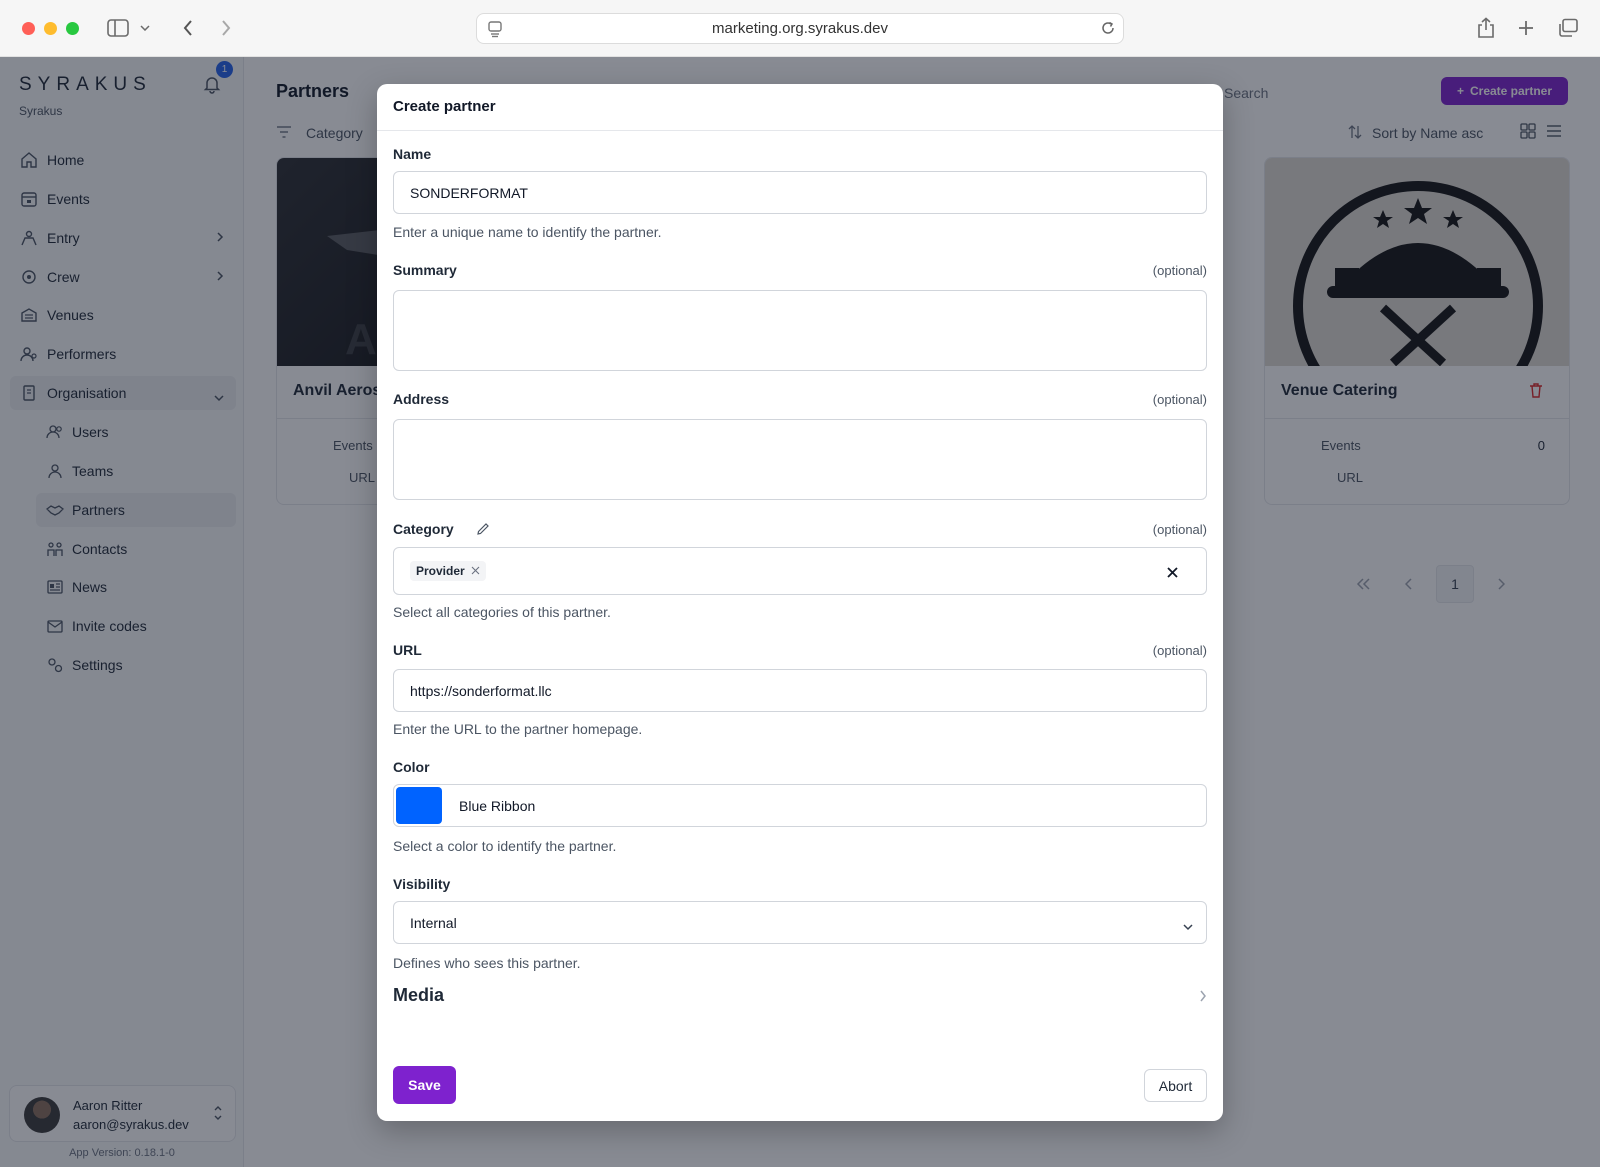 This screenshot has height=1167, width=1600. What do you see at coordinates (800, 192) in the screenshot?
I see `name-field: SONDERFORMAT` at bounding box center [800, 192].